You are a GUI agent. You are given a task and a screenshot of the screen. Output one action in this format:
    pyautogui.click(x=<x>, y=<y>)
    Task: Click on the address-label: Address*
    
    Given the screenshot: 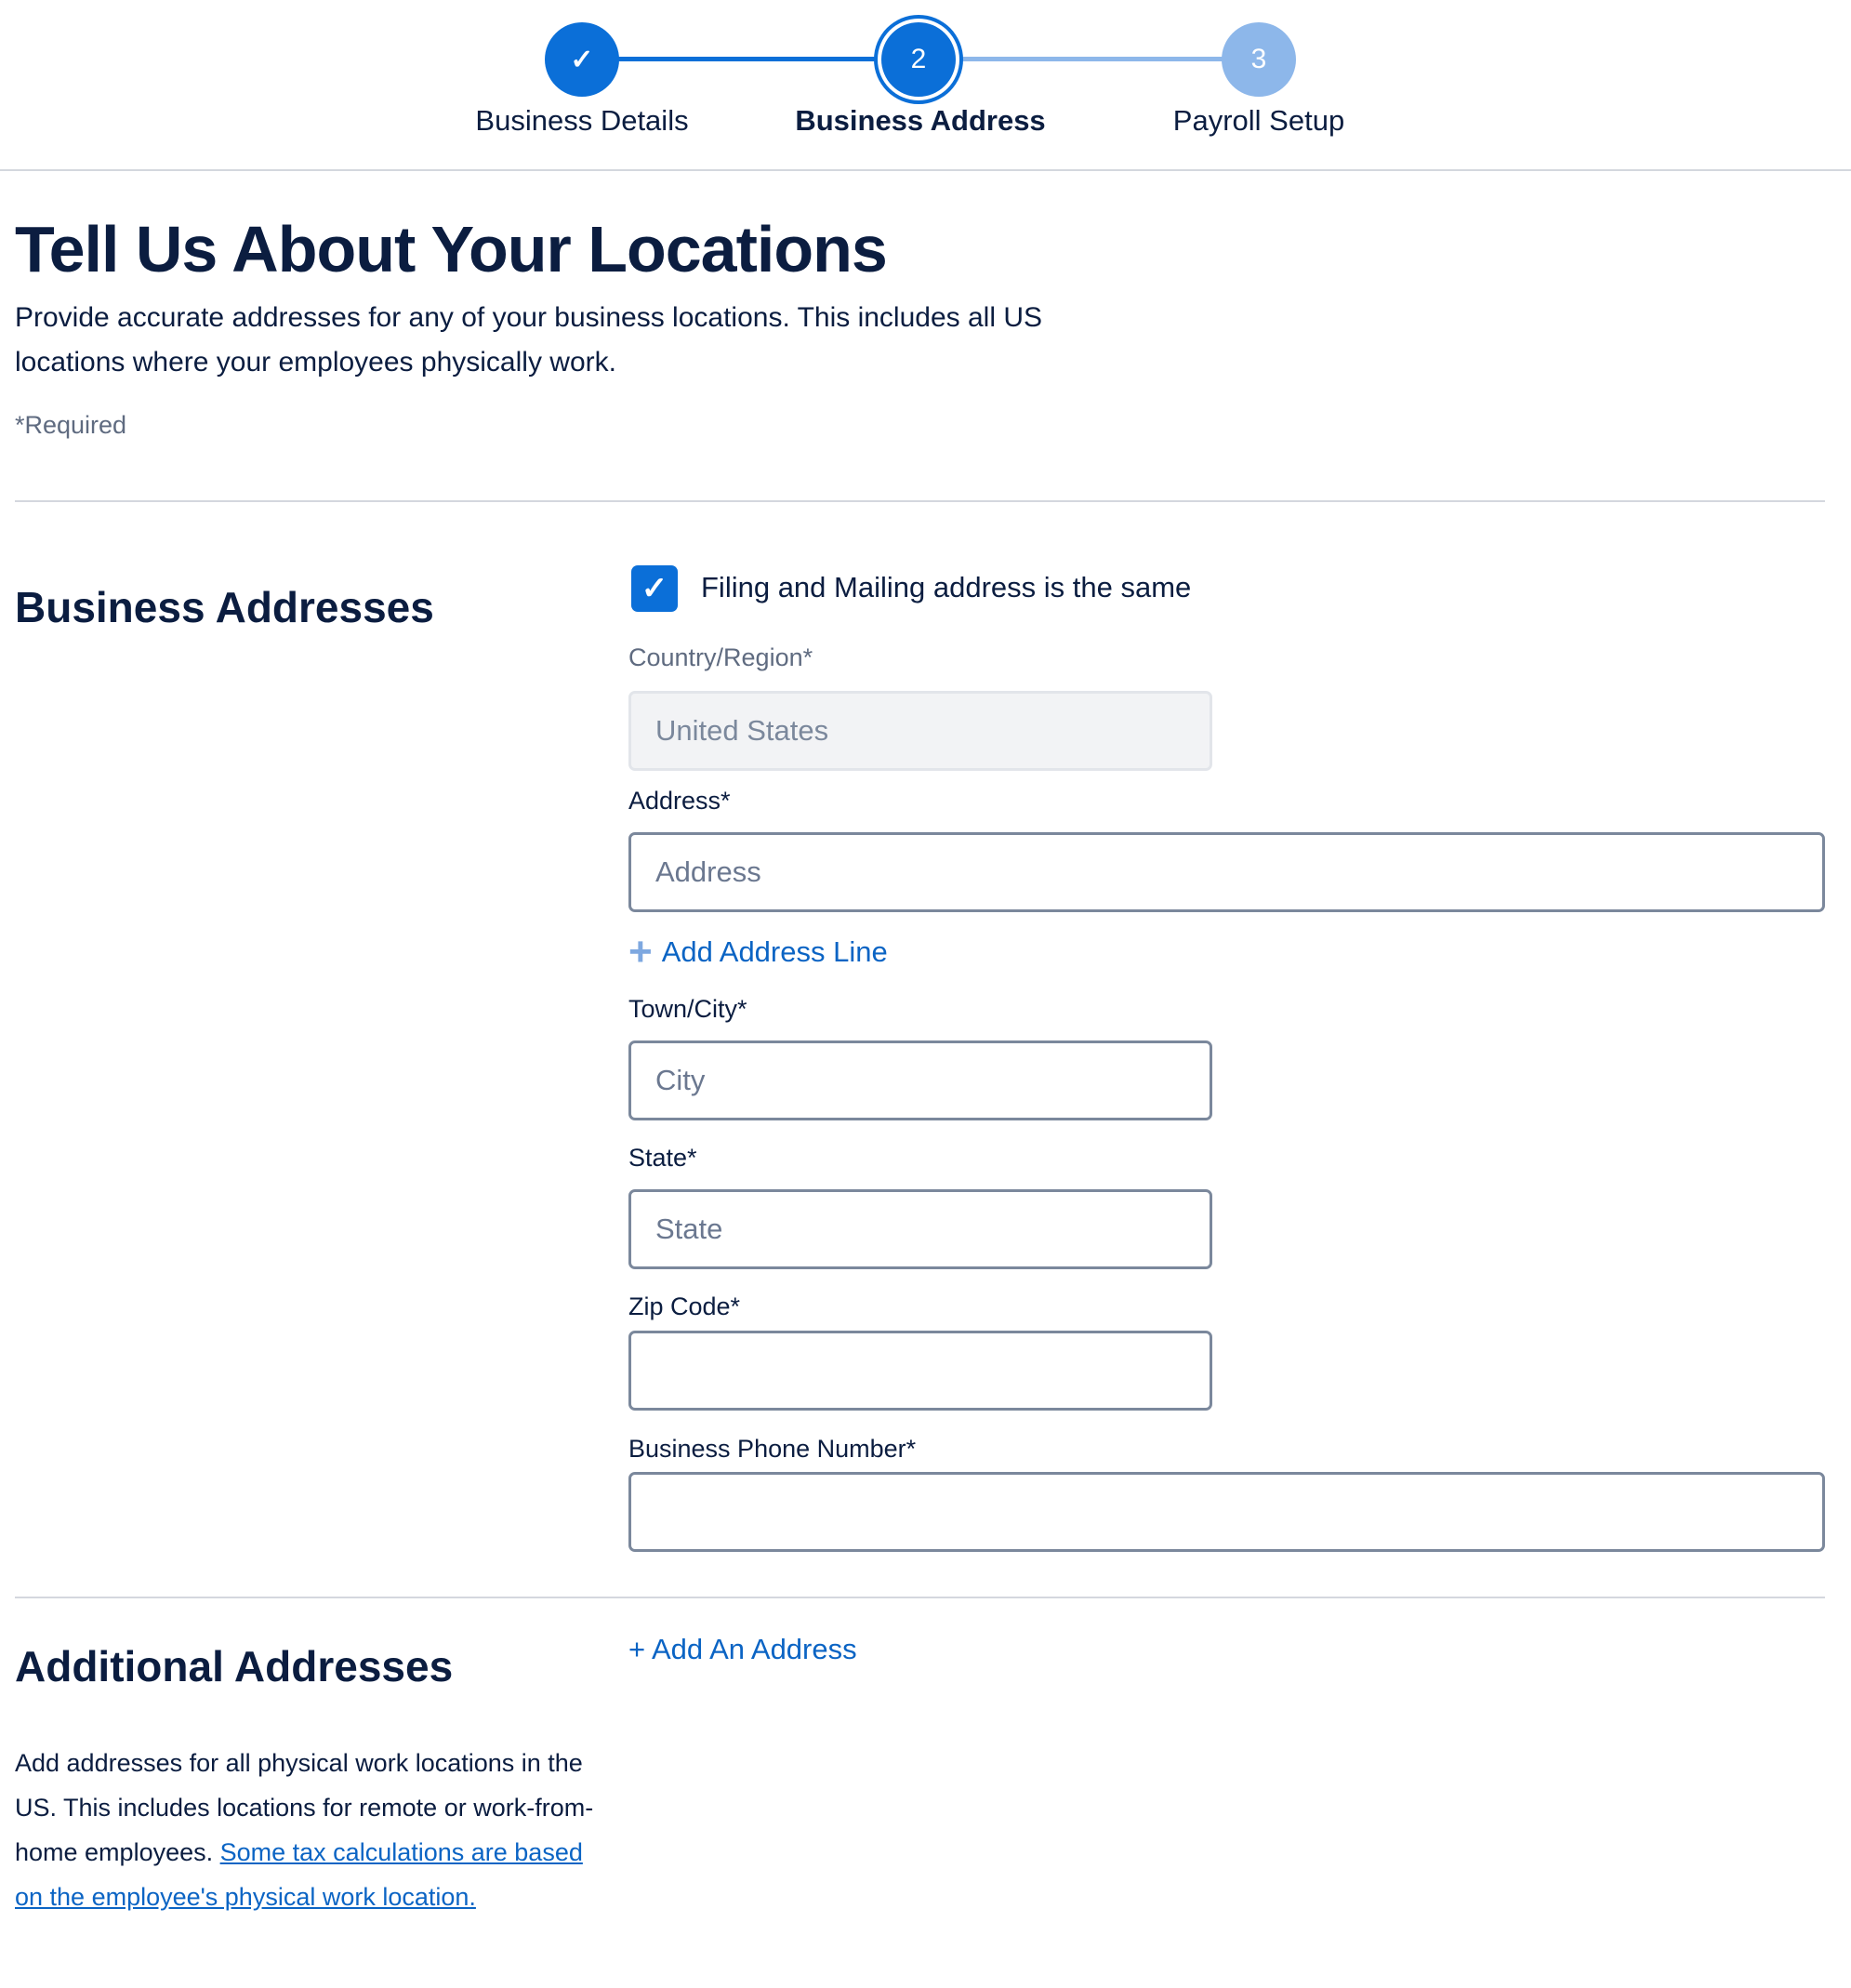 What is the action you would take?
    pyautogui.click(x=679, y=801)
    